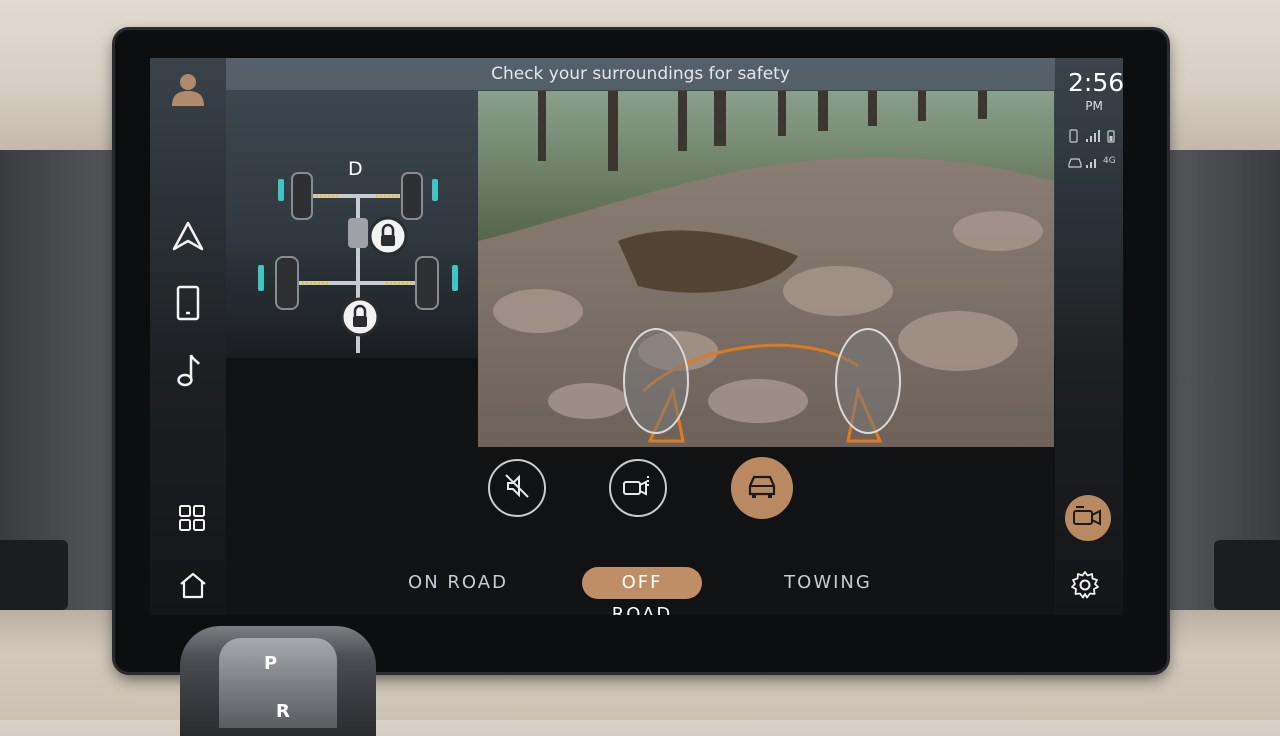 The height and width of the screenshot is (736, 1280). I want to click on settings-icon, so click(1085, 585).